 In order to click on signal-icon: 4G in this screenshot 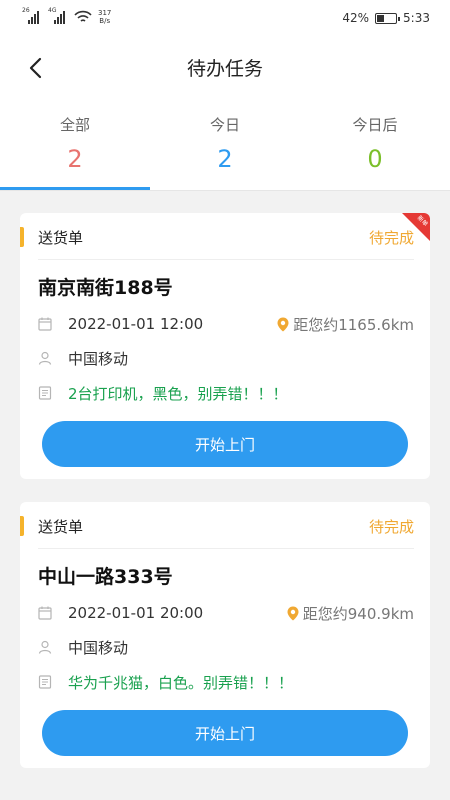, I will do `click(59, 17)`.